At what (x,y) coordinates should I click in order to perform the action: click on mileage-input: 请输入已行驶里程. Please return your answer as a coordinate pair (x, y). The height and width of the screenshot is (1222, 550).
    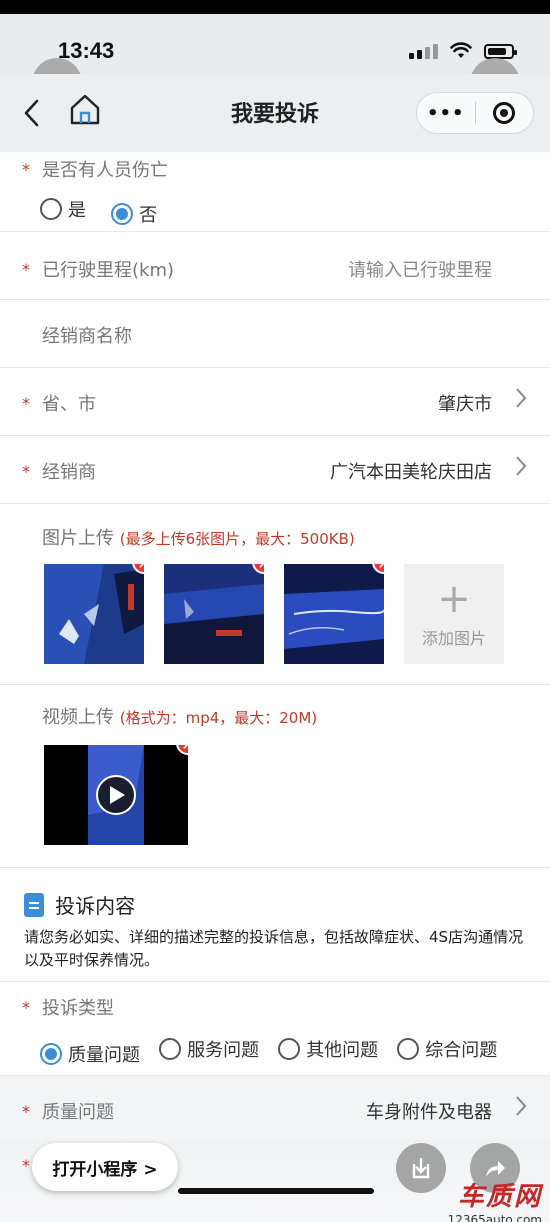
    Looking at the image, I should click on (420, 269).